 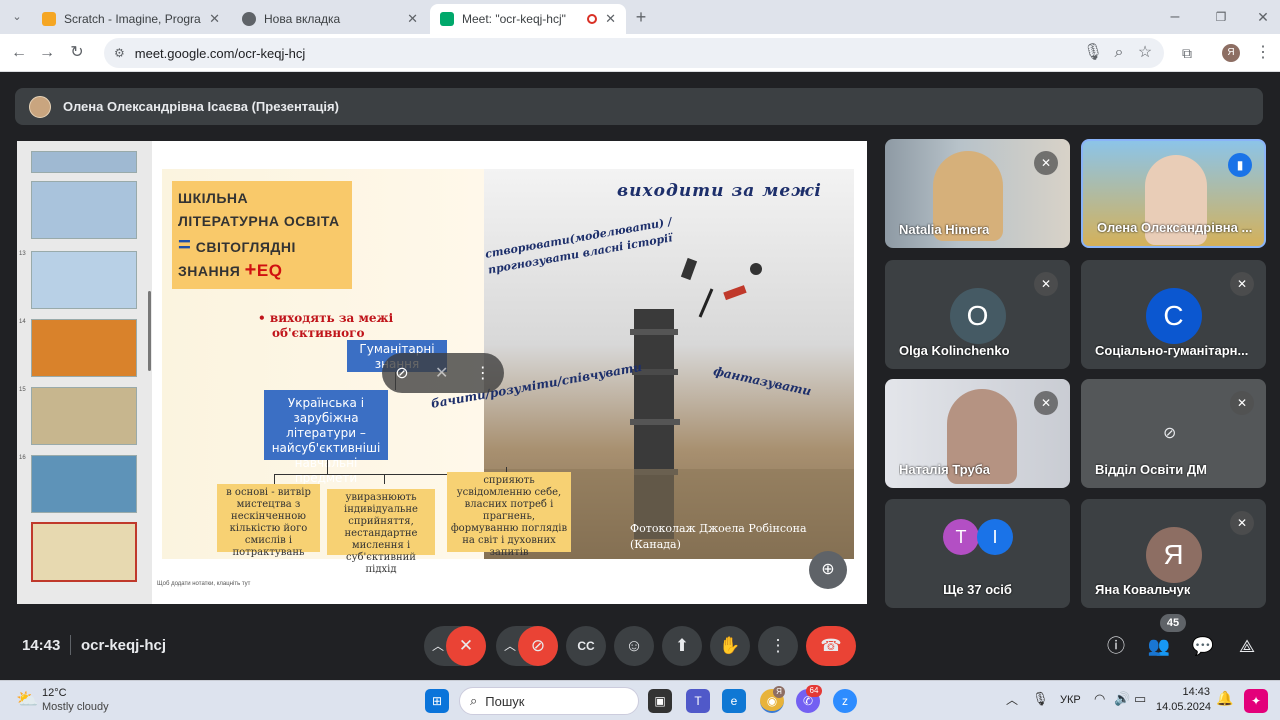 I want to click on reactions-button: ☺, so click(x=634, y=646).